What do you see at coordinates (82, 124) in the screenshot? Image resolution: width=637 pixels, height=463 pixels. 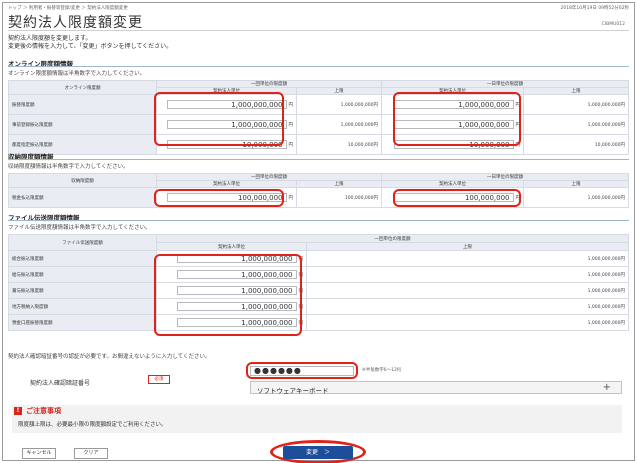 I see `row-label: 事前登録振込限度額` at bounding box center [82, 124].